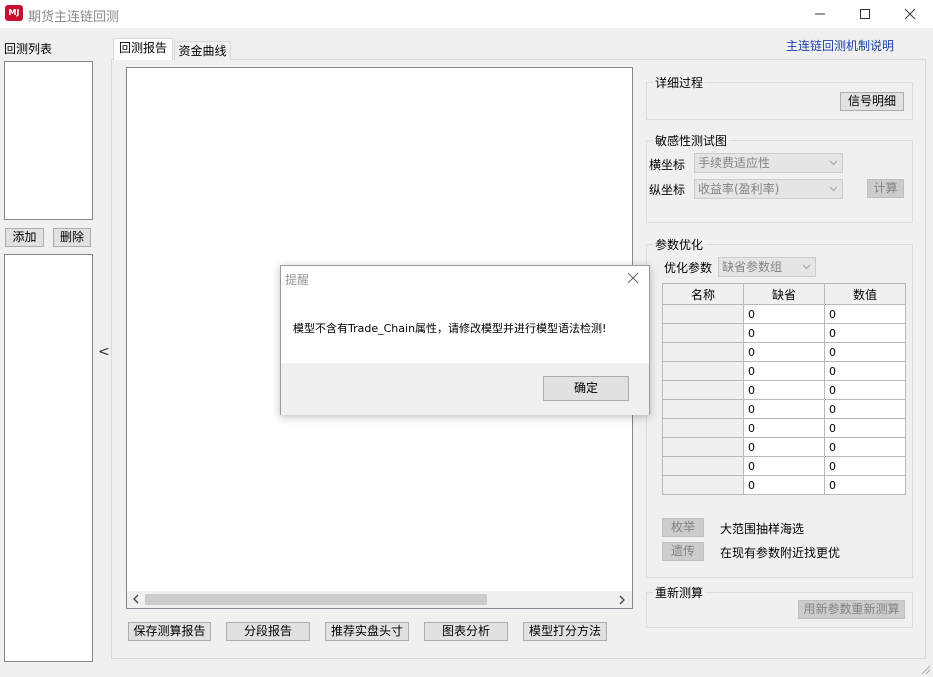 Image resolution: width=933 pixels, height=677 pixels. Describe the element at coordinates (679, 244) in the screenshot. I see `optimize-group-title: 参数优化` at that location.